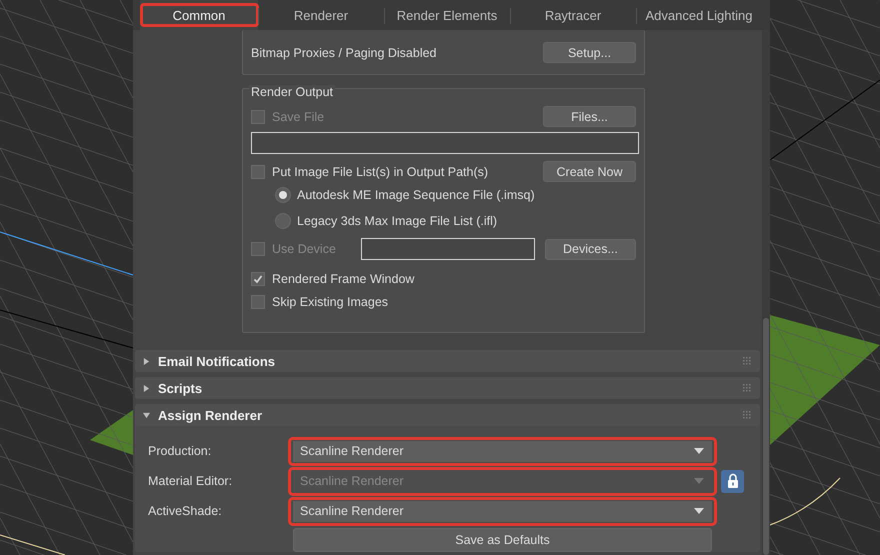 This screenshot has height=555, width=880. I want to click on scrollbar, so click(766, 292).